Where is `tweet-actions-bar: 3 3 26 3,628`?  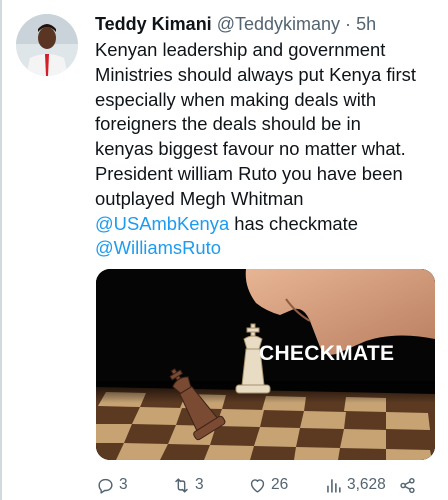 tweet-actions-bar: 3 3 26 3,628 is located at coordinates (266, 485).